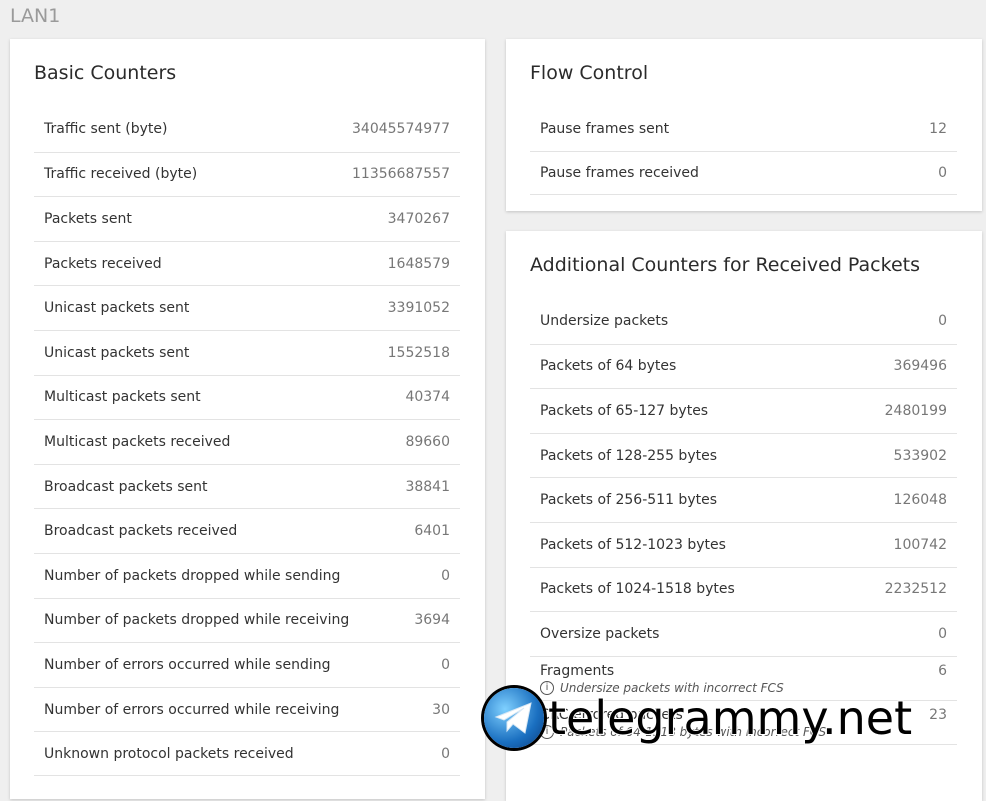 The image size is (986, 801). What do you see at coordinates (401, 129) in the screenshot?
I see `row-value: 34045574977` at bounding box center [401, 129].